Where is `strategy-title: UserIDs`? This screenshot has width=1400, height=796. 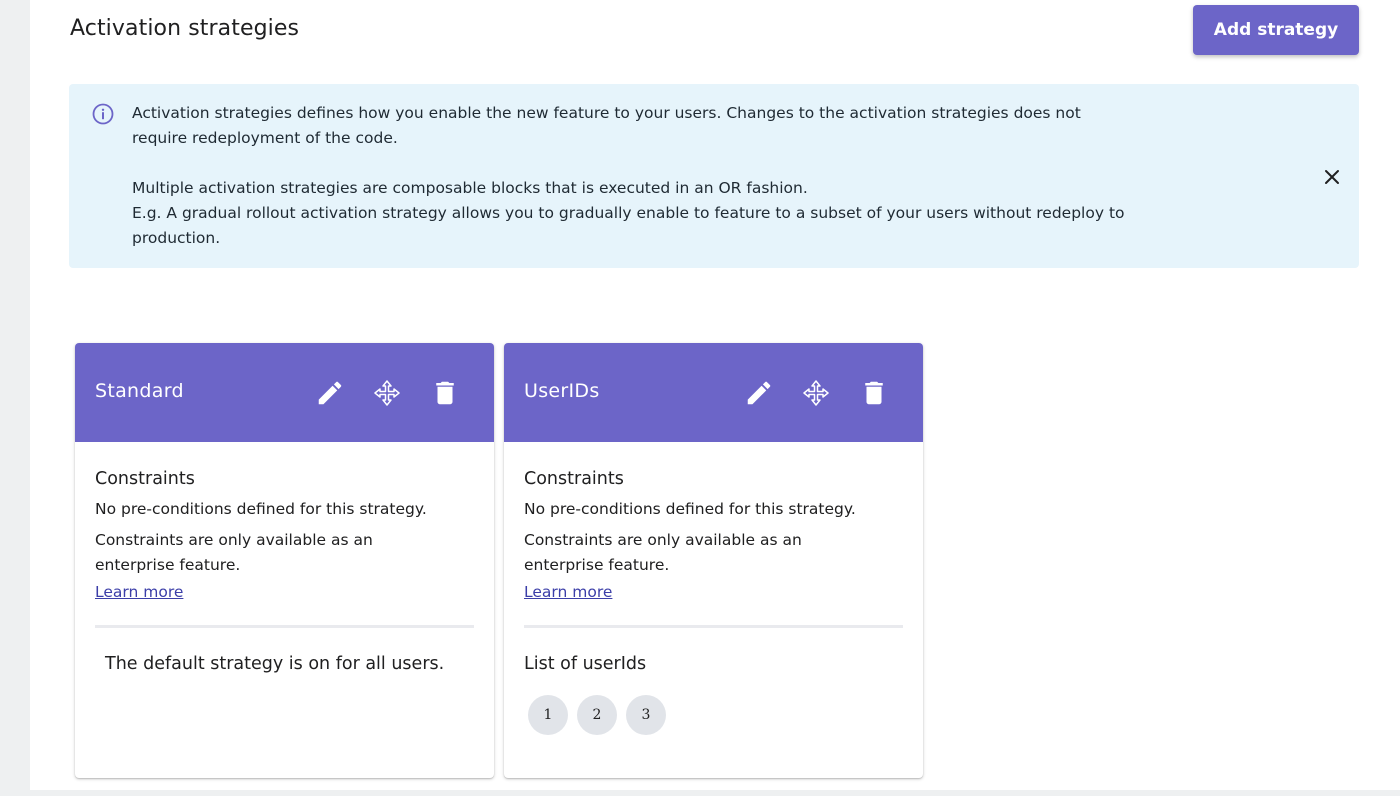 strategy-title: UserIDs is located at coordinates (562, 391).